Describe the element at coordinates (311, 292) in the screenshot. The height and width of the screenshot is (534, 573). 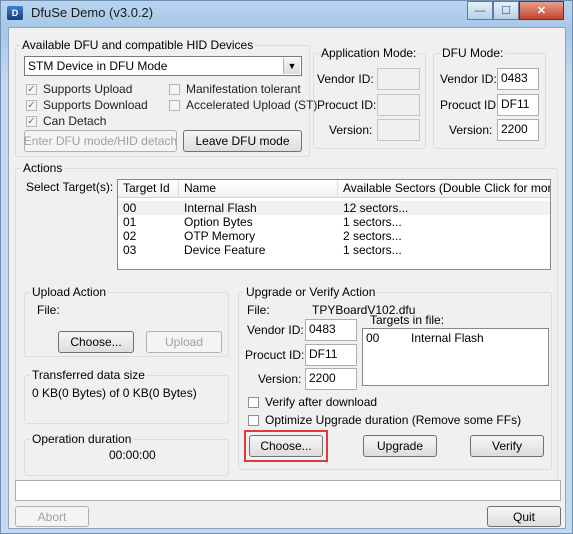
I see `upgrade-verify-label: Upgrade or Verify Action` at that location.